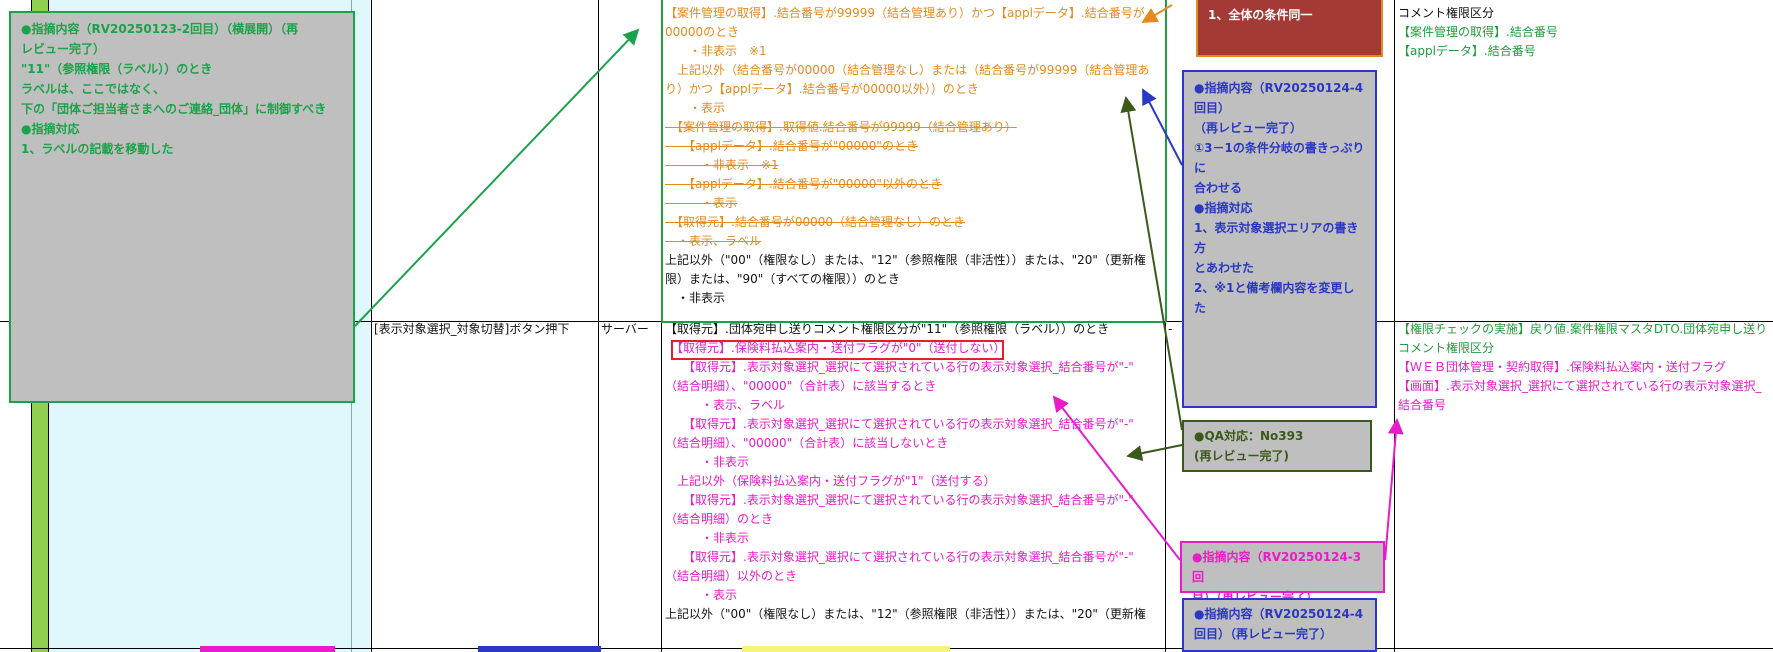  I want to click on pink-arrow-right, so click(1394, 489).